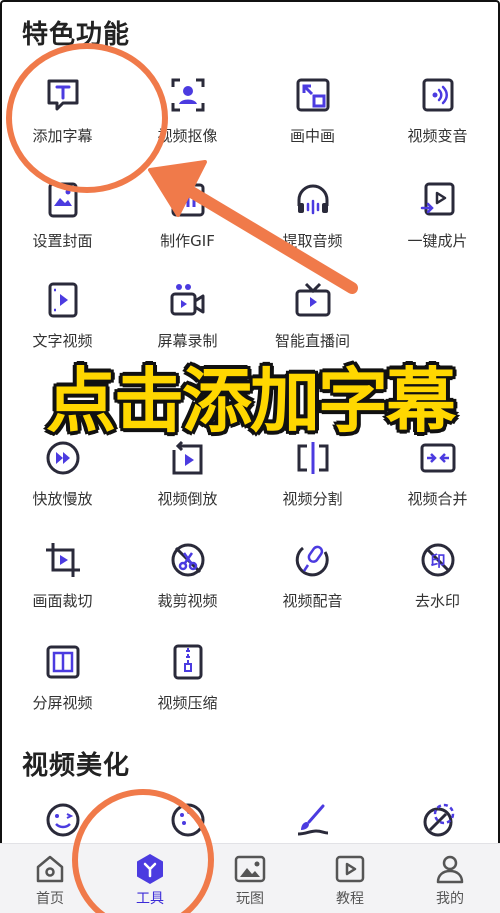  What do you see at coordinates (450, 869) in the screenshot?
I see `profile-icon` at bounding box center [450, 869].